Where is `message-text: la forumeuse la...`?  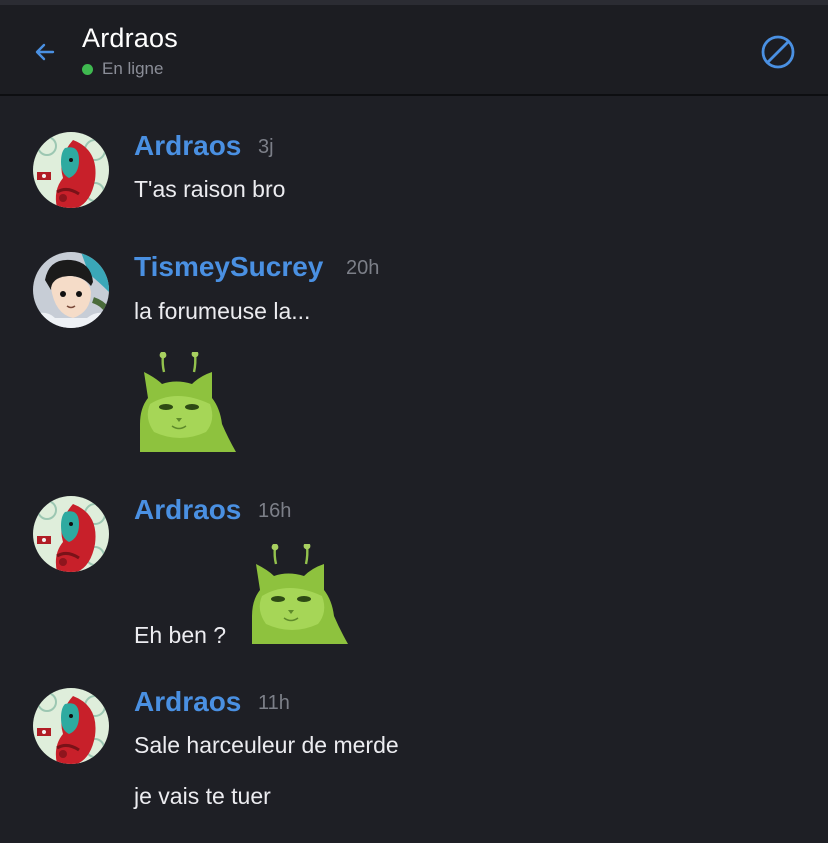 message-text: la forumeuse la... is located at coordinates (222, 311).